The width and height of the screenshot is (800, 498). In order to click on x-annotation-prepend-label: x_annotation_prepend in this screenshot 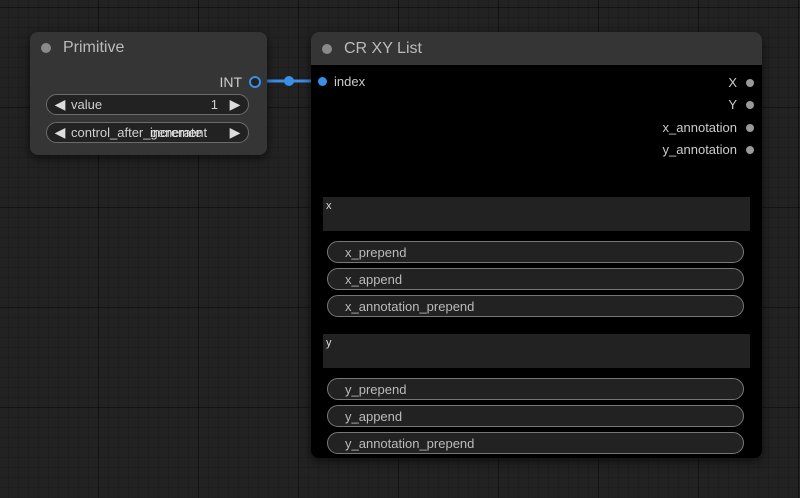, I will do `click(410, 306)`.